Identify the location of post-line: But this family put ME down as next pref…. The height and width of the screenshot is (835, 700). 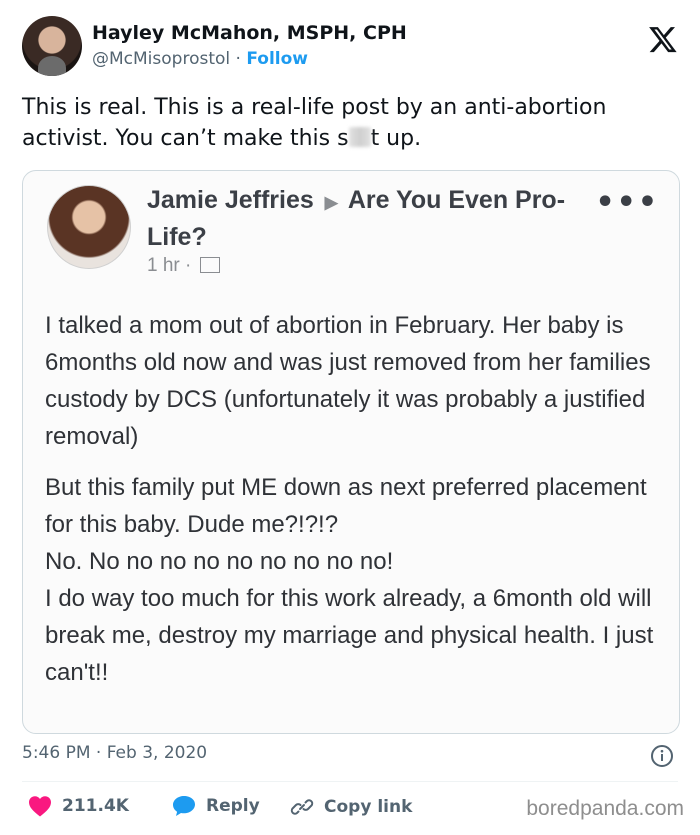
(346, 506).